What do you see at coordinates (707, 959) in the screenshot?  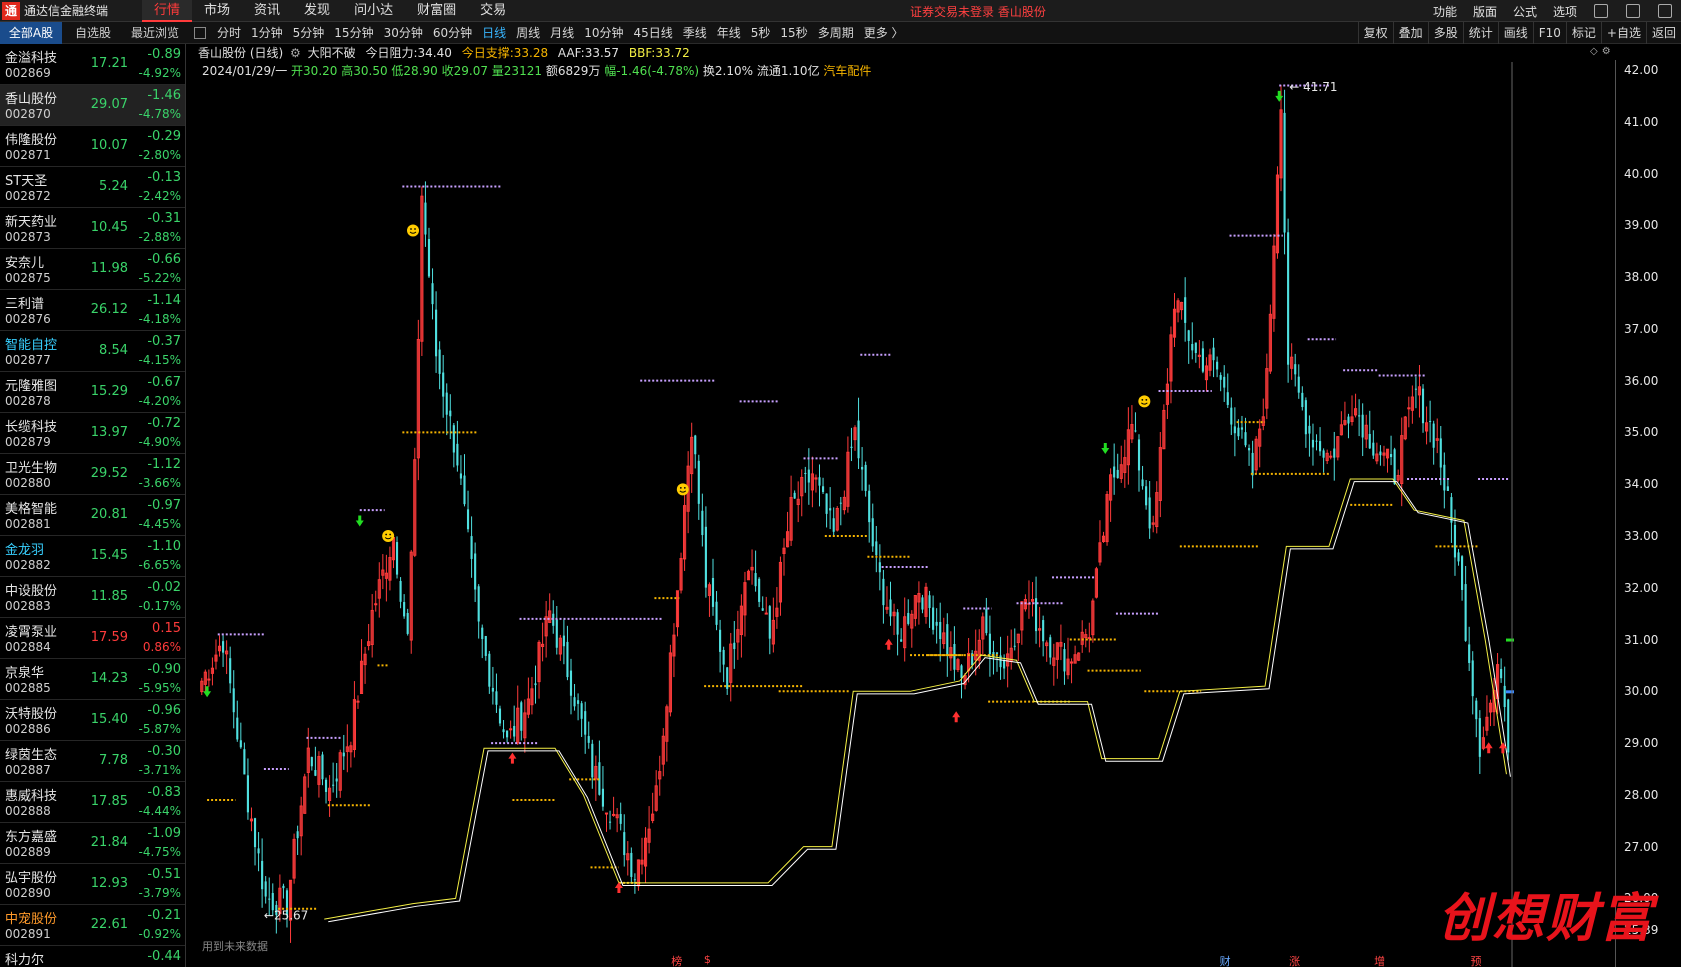 I see `event-mark: $` at bounding box center [707, 959].